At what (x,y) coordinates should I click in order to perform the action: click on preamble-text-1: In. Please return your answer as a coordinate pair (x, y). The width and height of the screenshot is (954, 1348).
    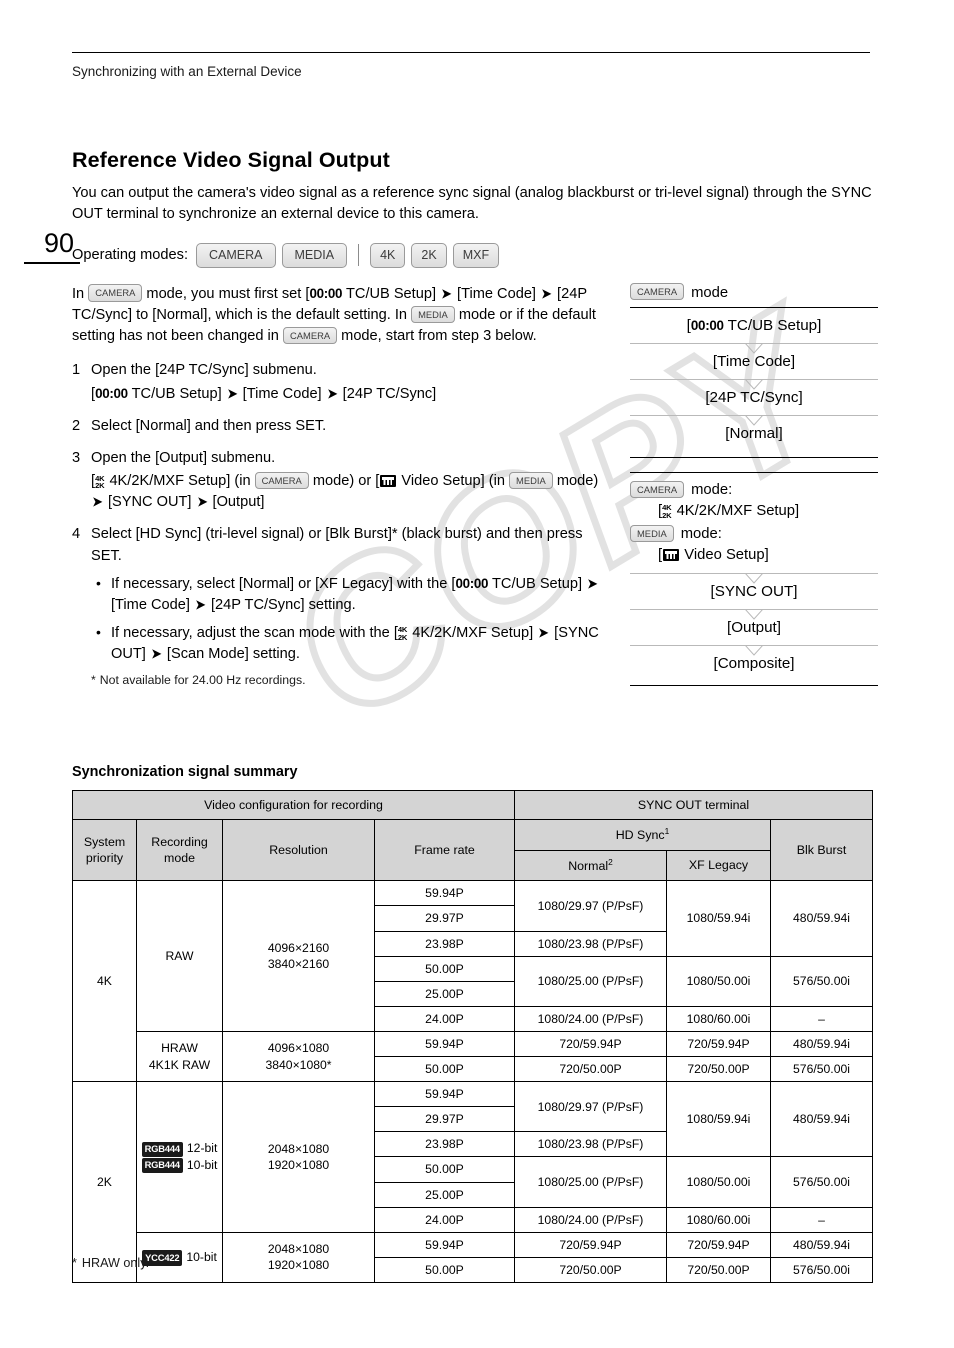
    Looking at the image, I should click on (78, 294).